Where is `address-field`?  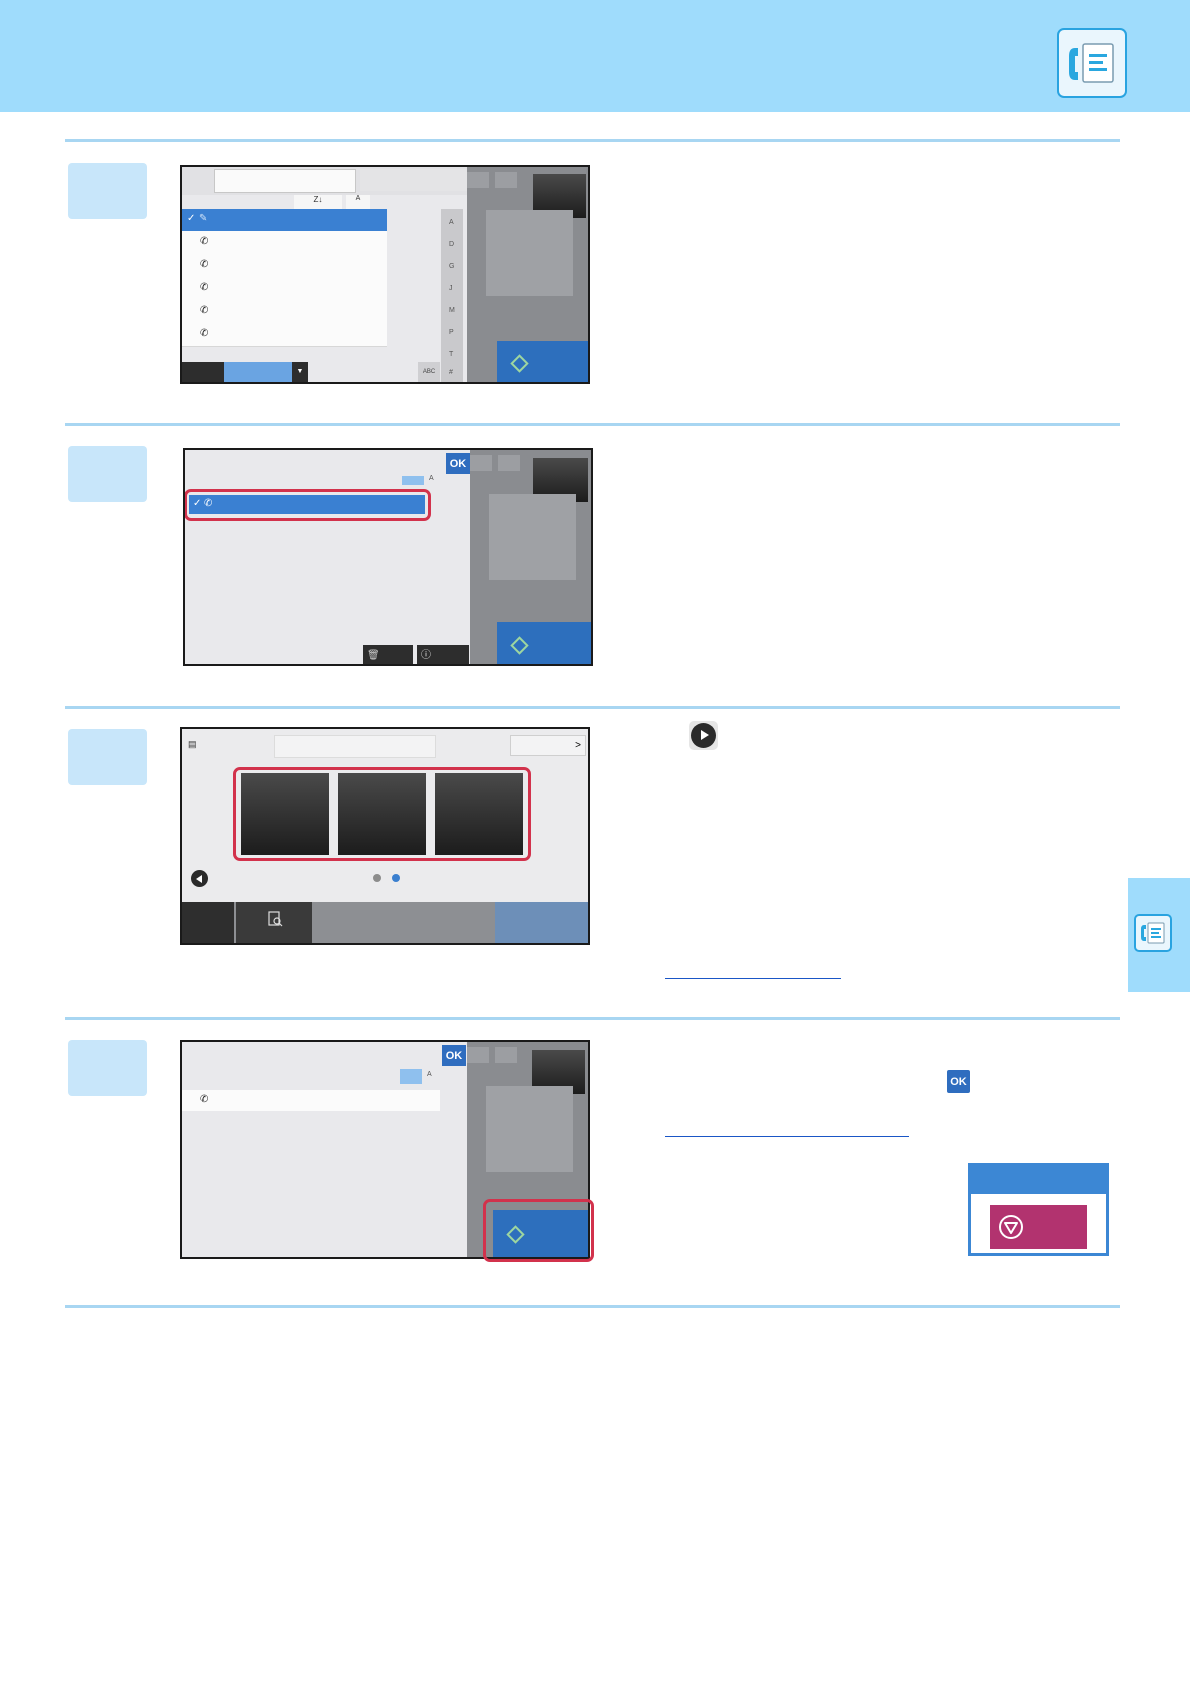 address-field is located at coordinates (355, 746).